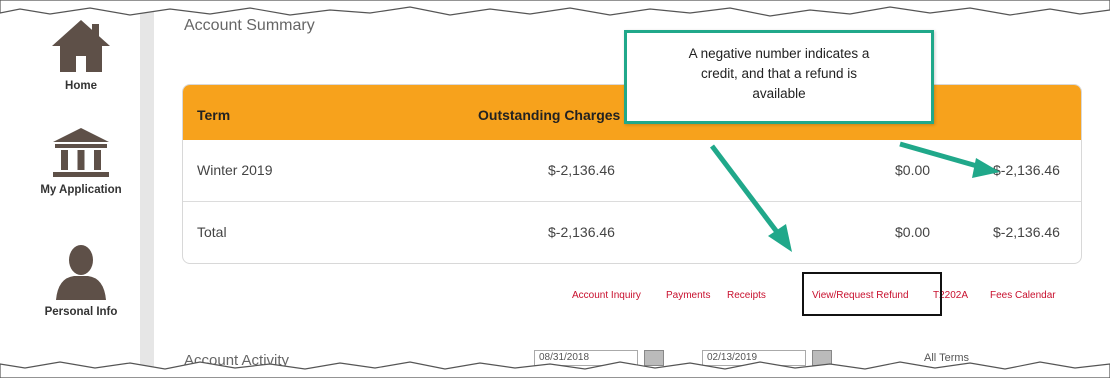  Describe the element at coordinates (779, 73) in the screenshot. I see `callout-line: credit, and that a refund is` at that location.